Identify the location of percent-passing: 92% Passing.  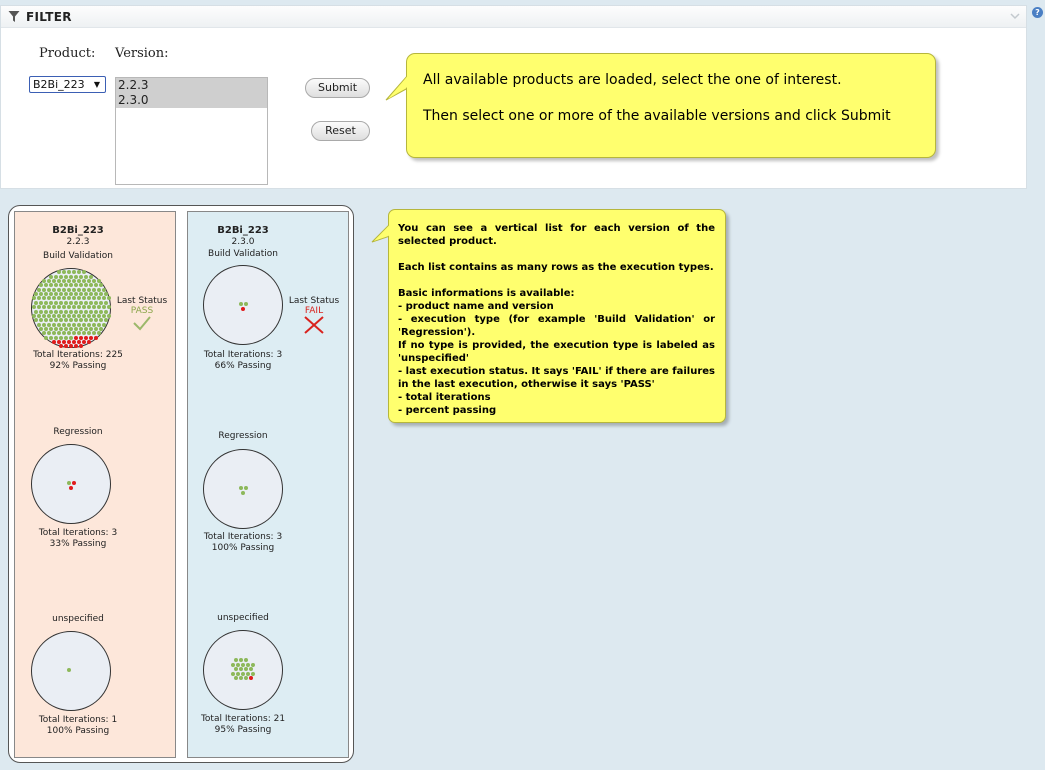
(78, 366).